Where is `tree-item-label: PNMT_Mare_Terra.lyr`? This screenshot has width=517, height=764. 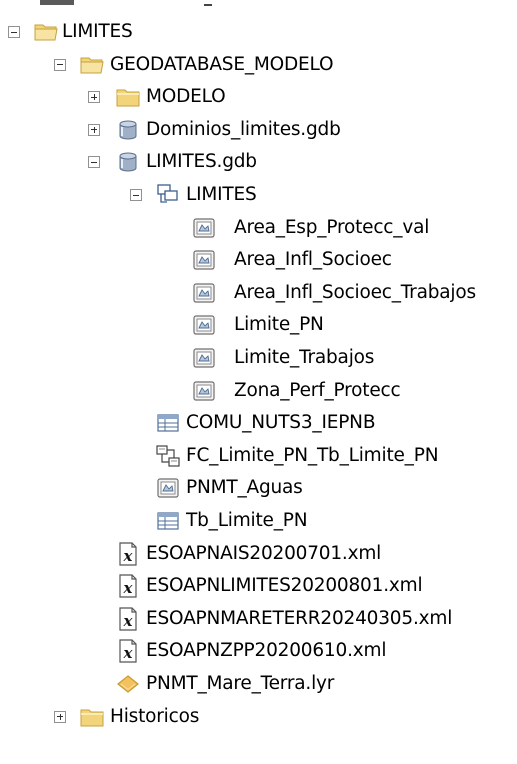
tree-item-label: PNMT_Mare_Terra.lyr is located at coordinates (240, 683).